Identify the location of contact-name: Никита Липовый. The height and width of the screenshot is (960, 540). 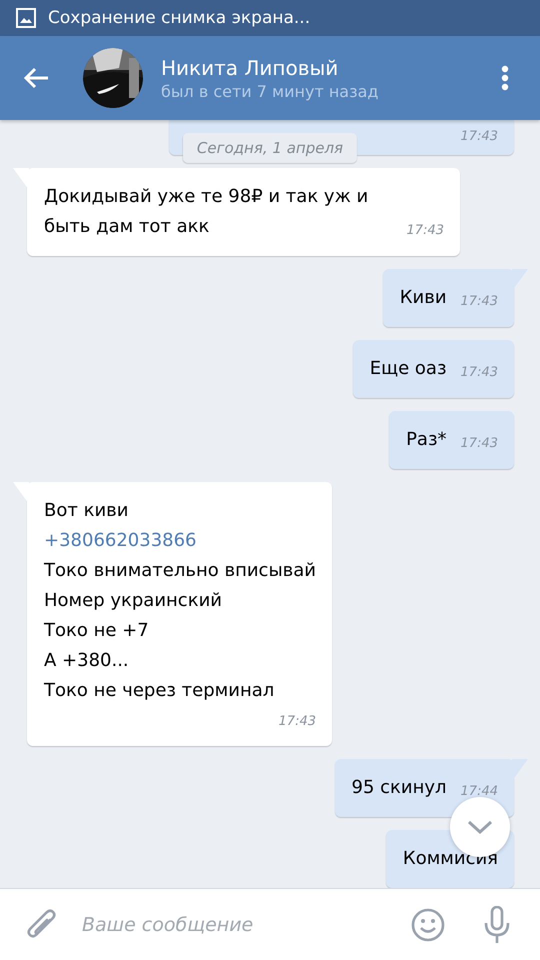
(250, 68).